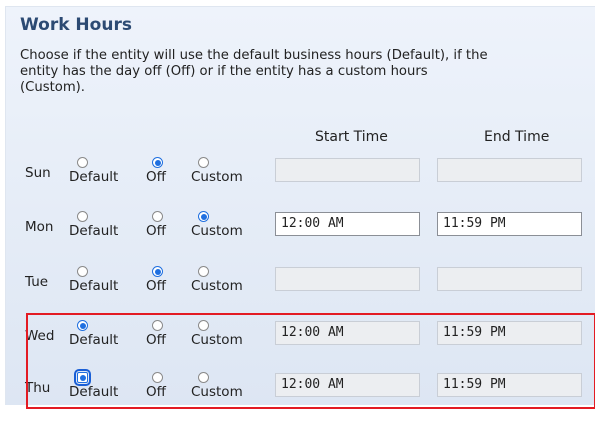  What do you see at coordinates (76, 25) in the screenshot?
I see `section-title: Work Hours` at bounding box center [76, 25].